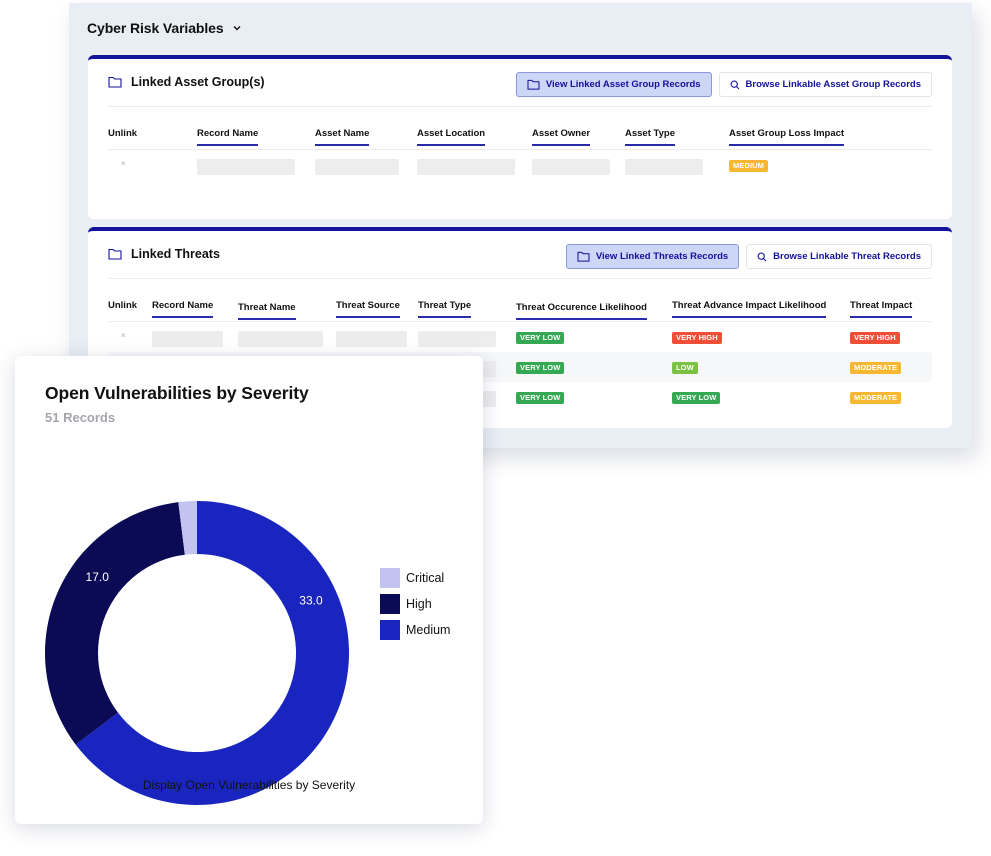 The width and height of the screenshot is (991, 856). Describe the element at coordinates (650, 137) in the screenshot. I see `column-header-asset-type: Asset Type` at that location.